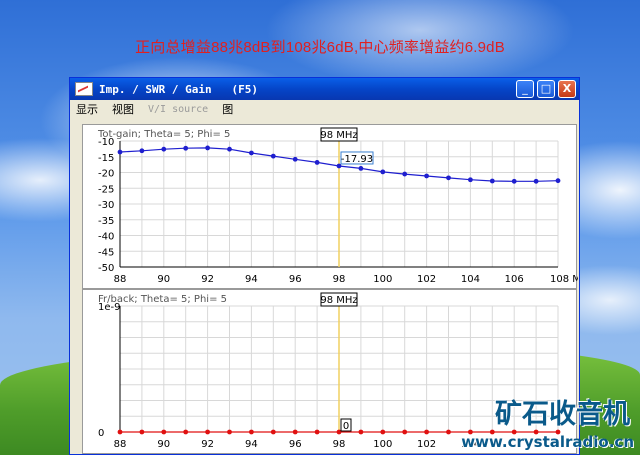  Describe the element at coordinates (106, 205) in the screenshot. I see `y-tick-label: -30` at that location.